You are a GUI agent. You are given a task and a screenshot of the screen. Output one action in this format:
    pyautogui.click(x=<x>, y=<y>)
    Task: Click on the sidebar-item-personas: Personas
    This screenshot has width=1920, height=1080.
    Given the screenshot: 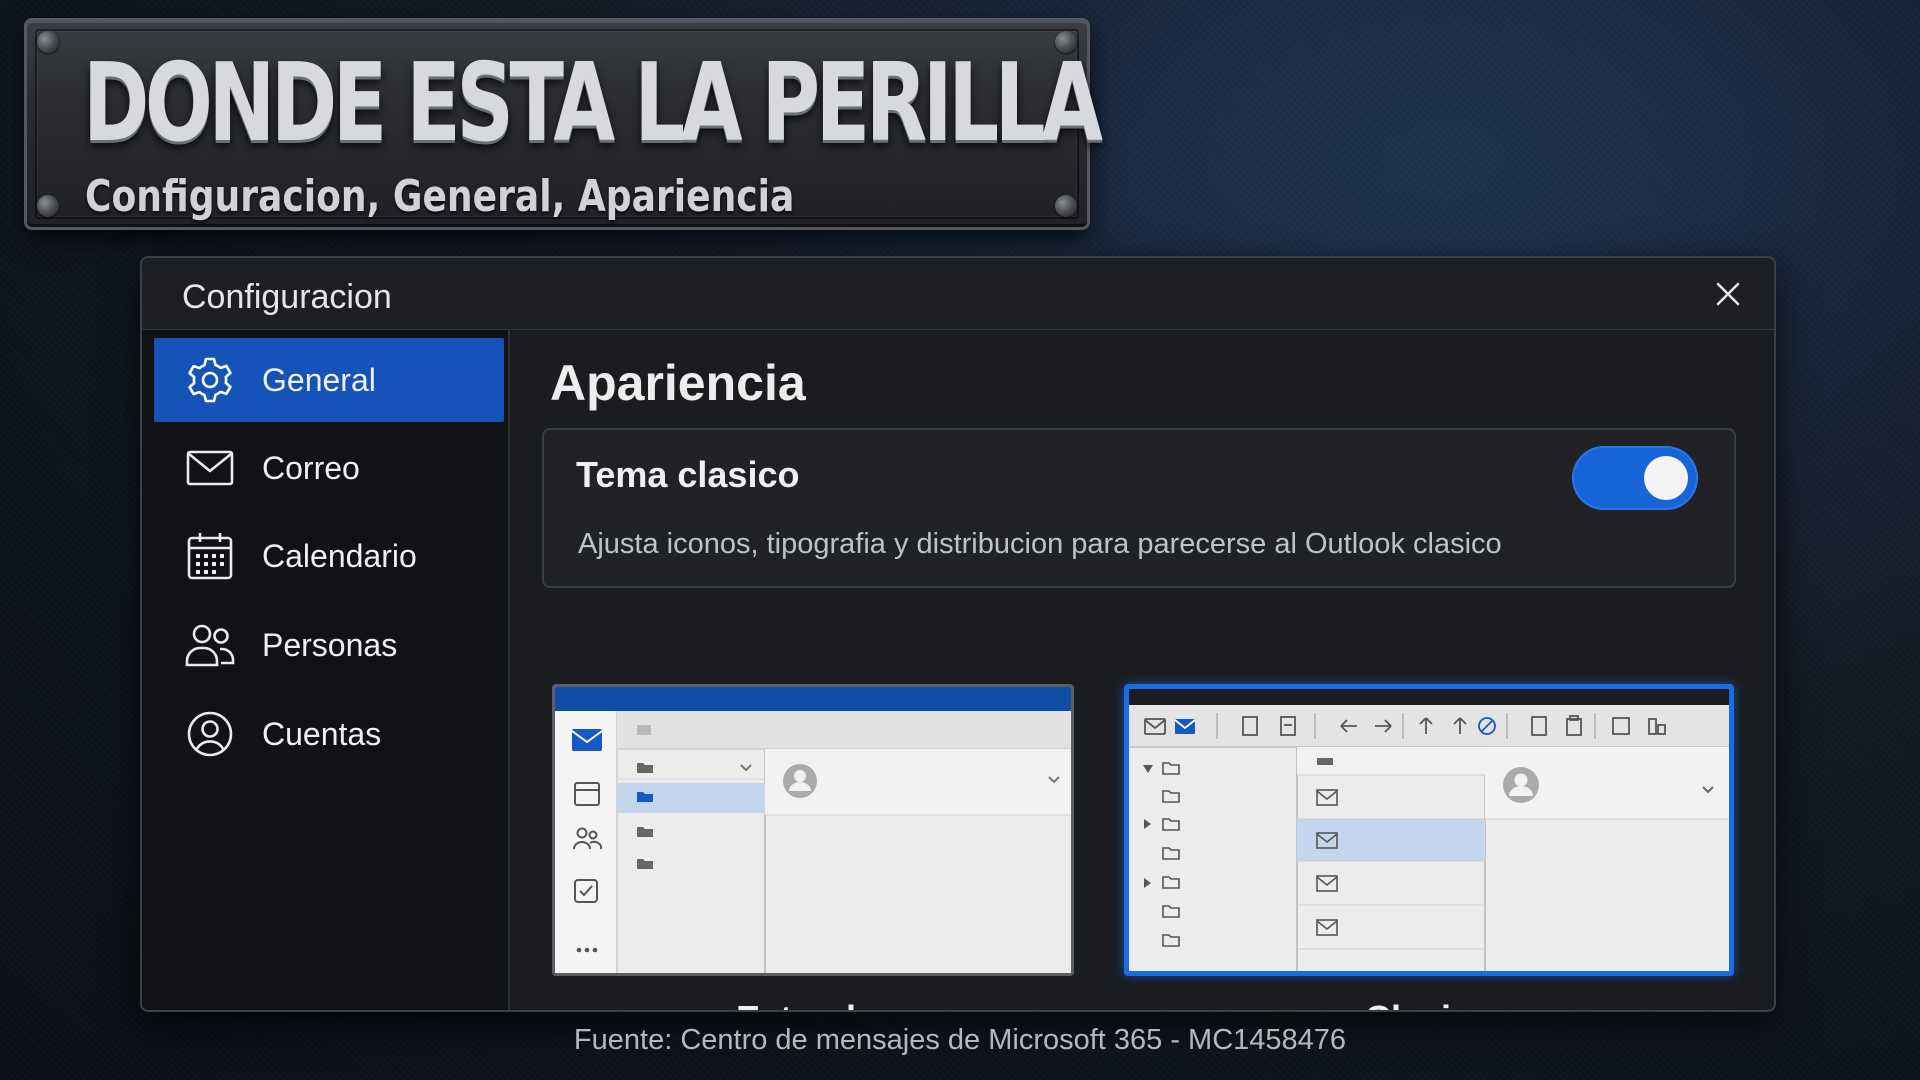 What is the action you would take?
    pyautogui.click(x=329, y=645)
    